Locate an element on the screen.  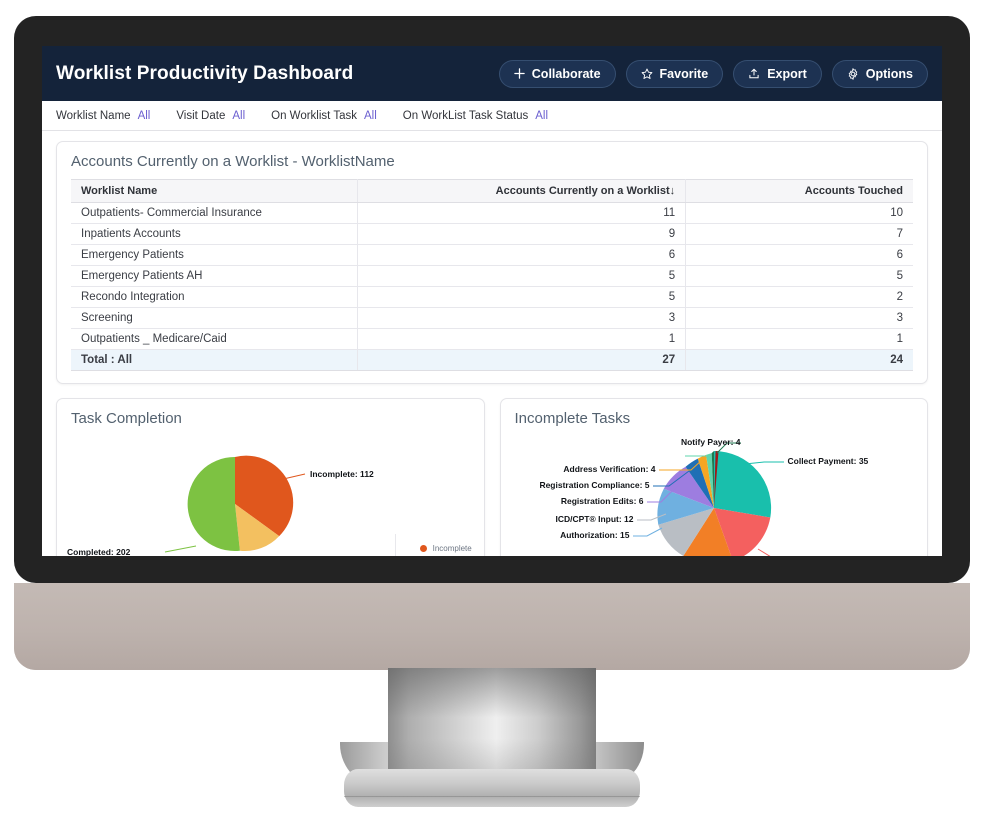
col-accounts-touched: Accounts Touched is located at coordinates (799, 191).